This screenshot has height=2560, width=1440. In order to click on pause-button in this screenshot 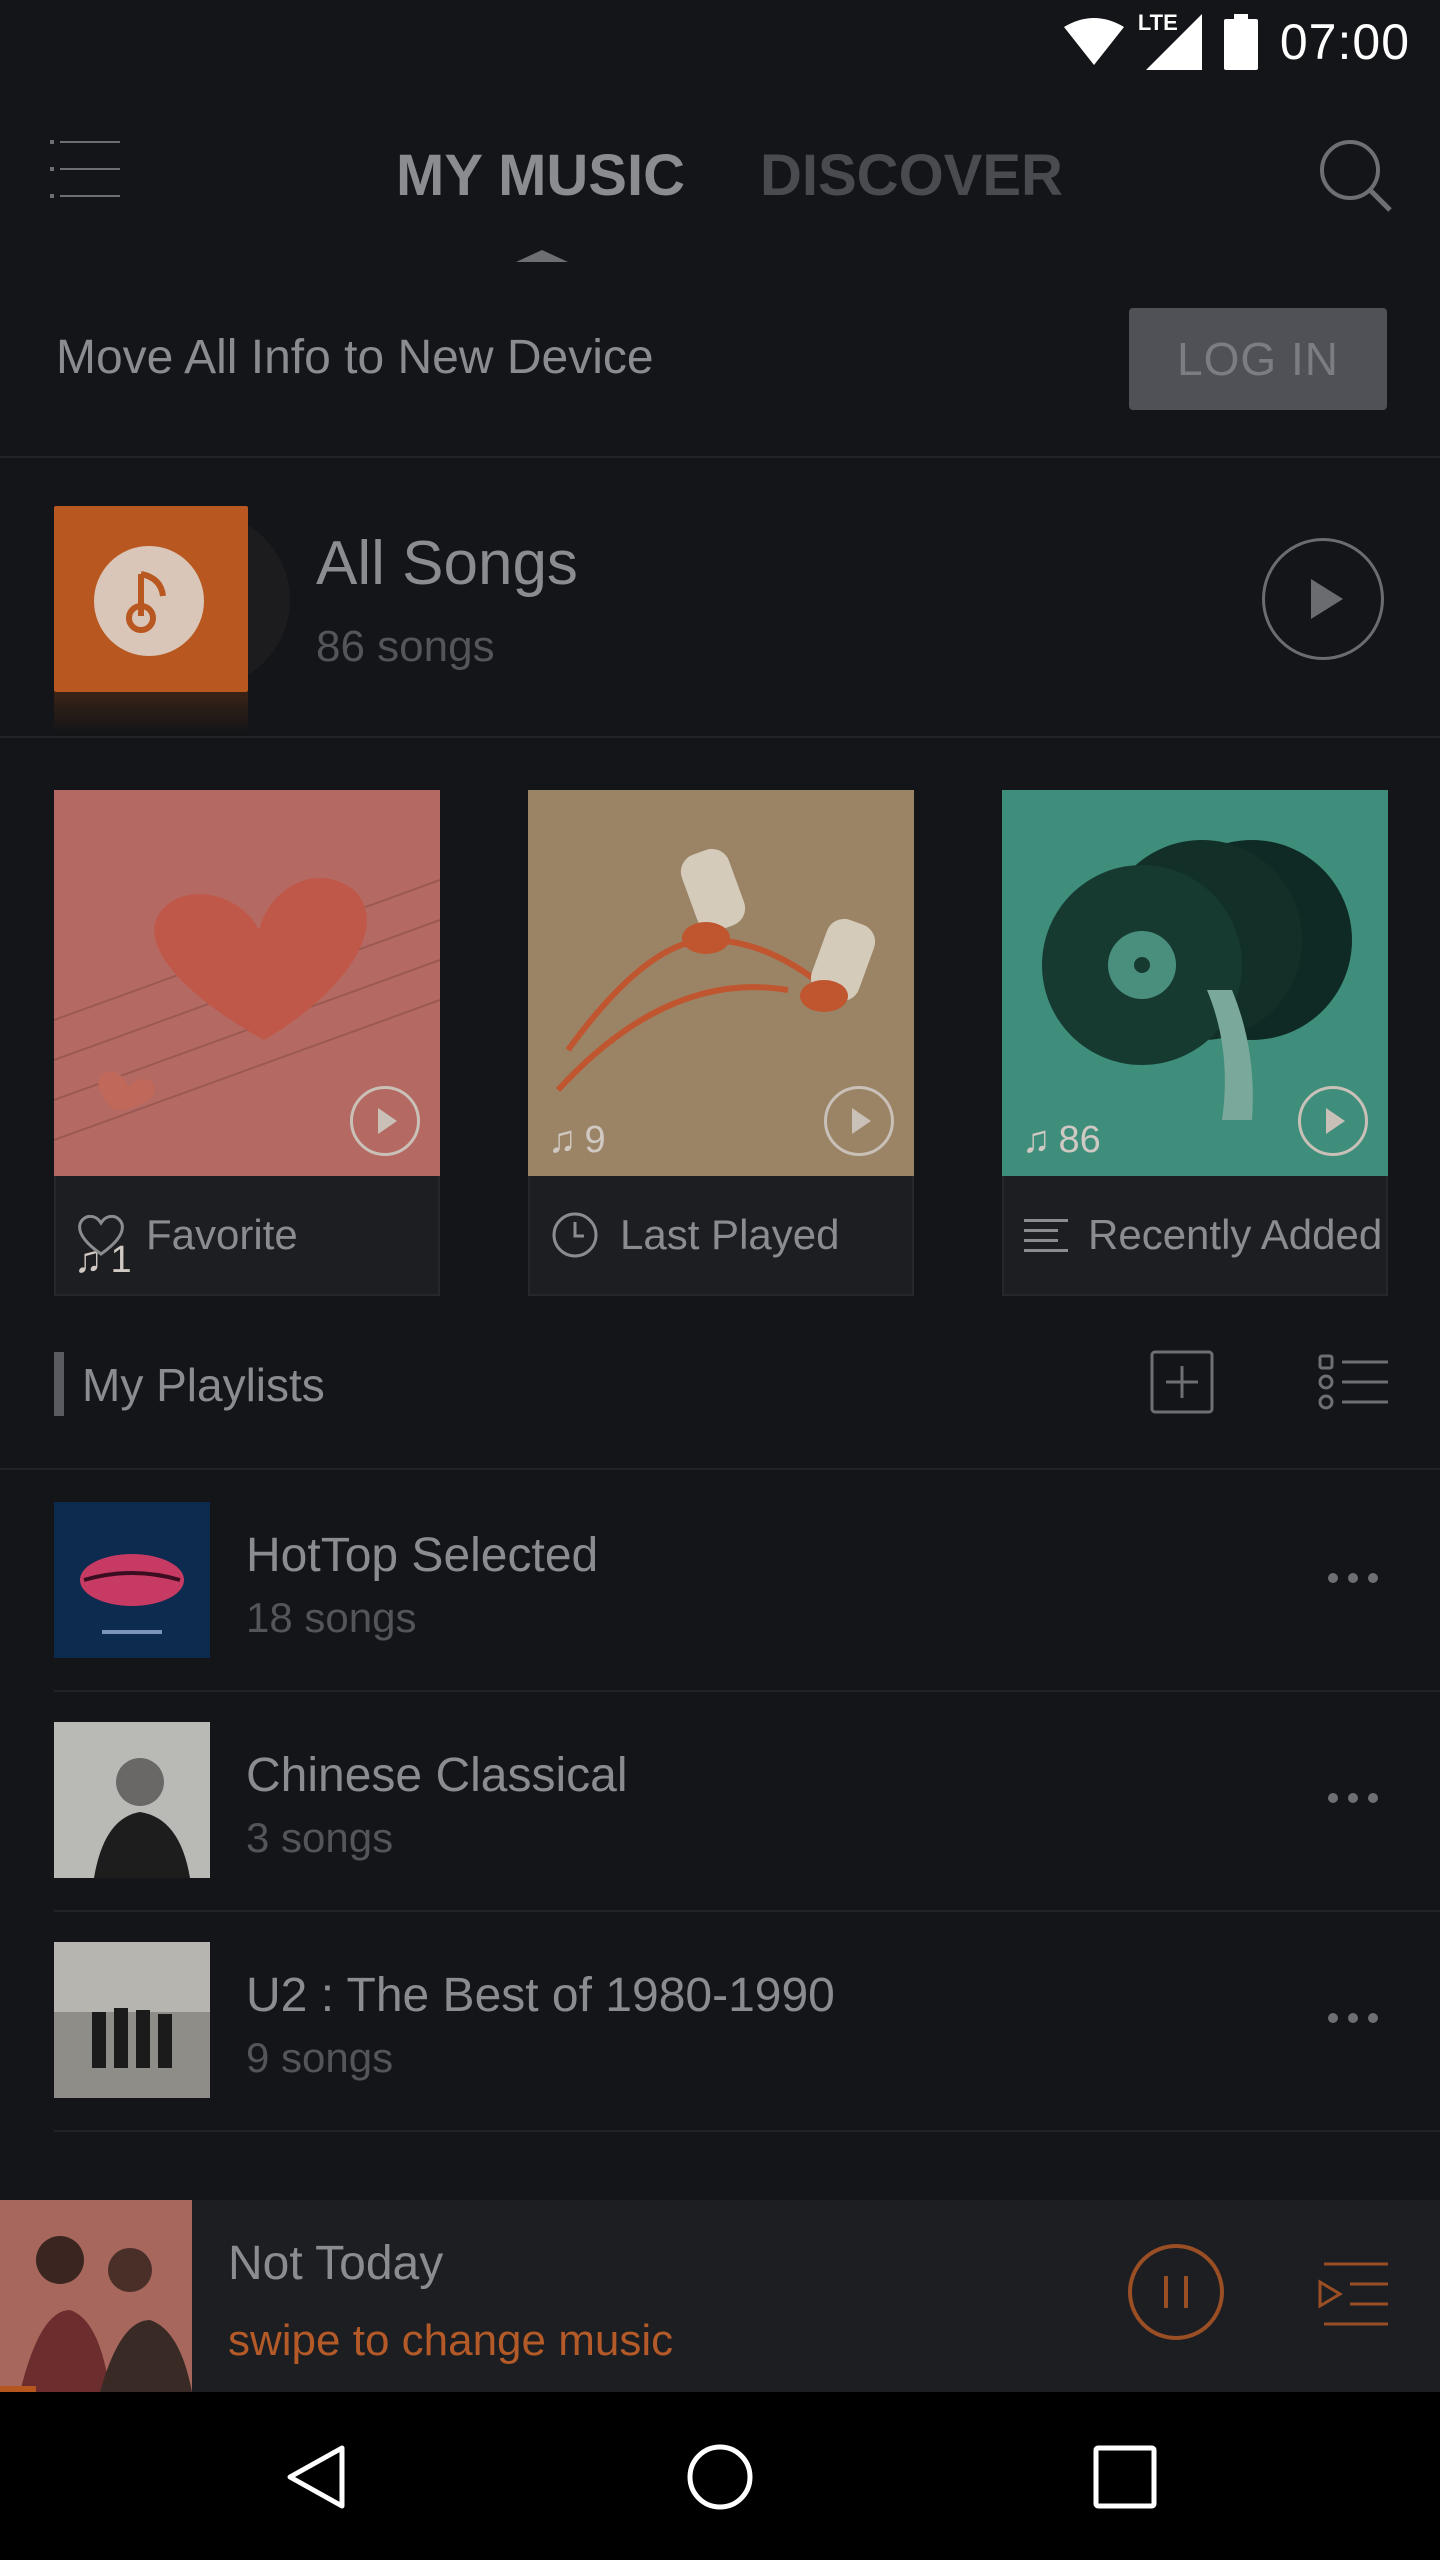, I will do `click(1176, 2292)`.